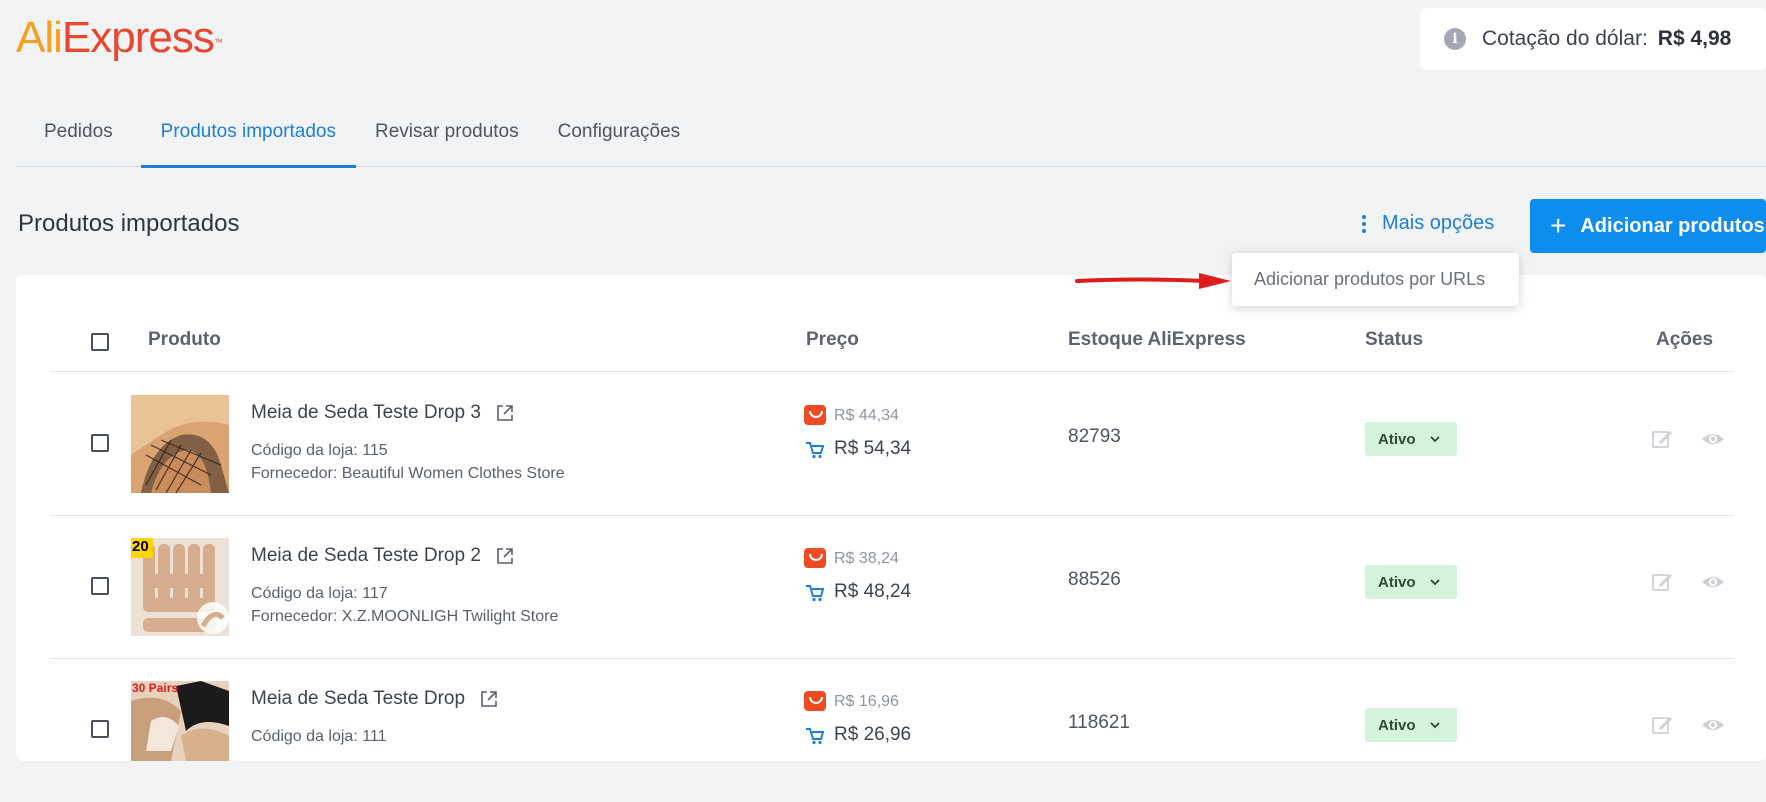 This screenshot has height=802, width=1766. Describe the element at coordinates (319, 450) in the screenshot. I see `store-code: Código da loja: 115` at that location.